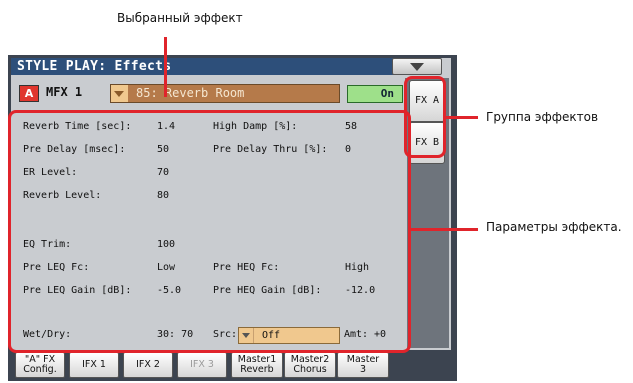 Image resolution: width=633 pixels, height=383 pixels. I want to click on callout-effects-group: Группа эффектов, so click(542, 117).